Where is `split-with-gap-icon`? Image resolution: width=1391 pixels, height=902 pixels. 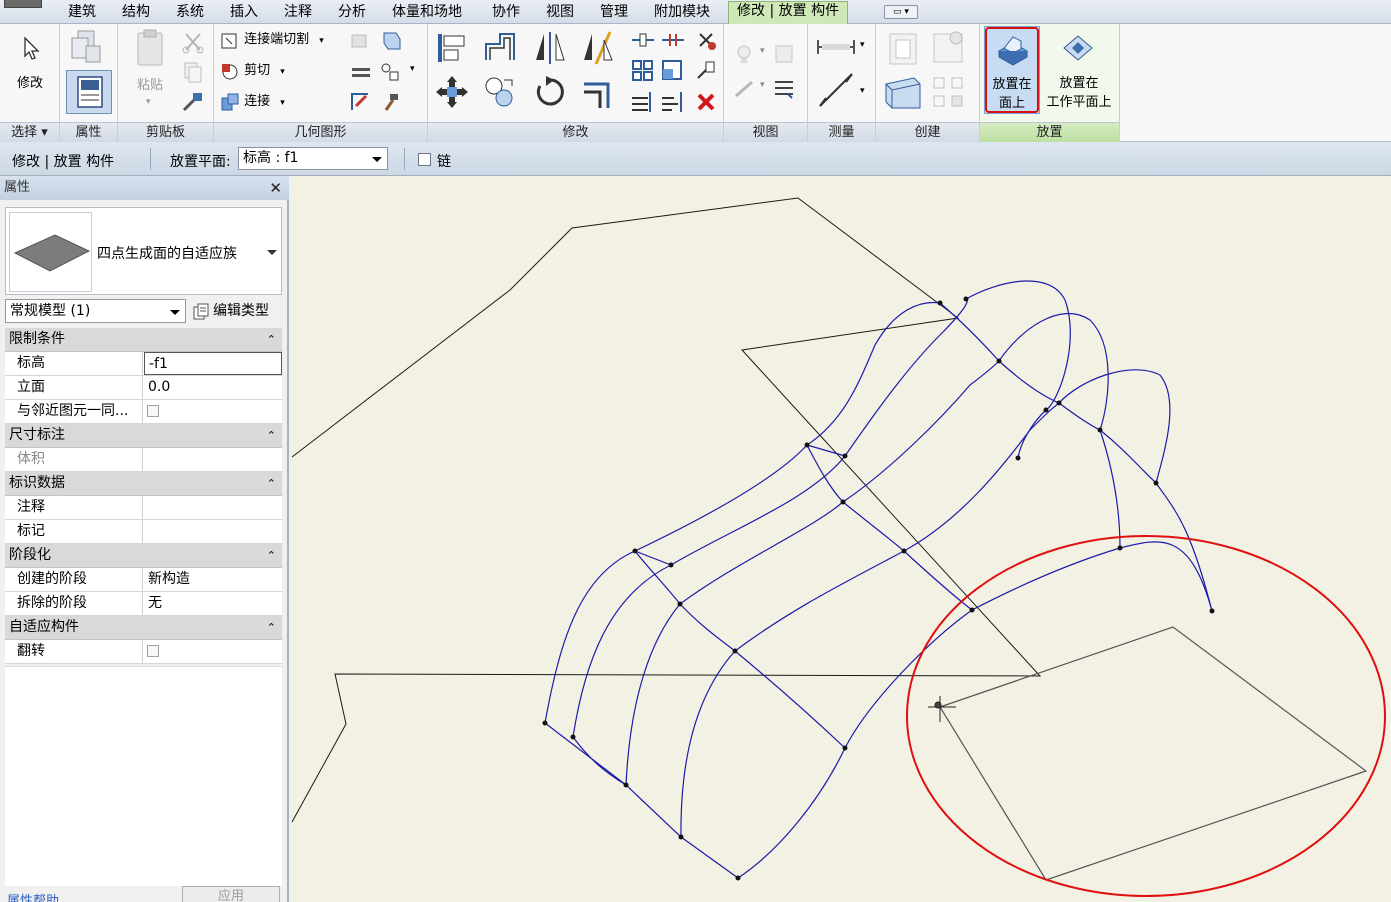 split-with-gap-icon is located at coordinates (673, 40).